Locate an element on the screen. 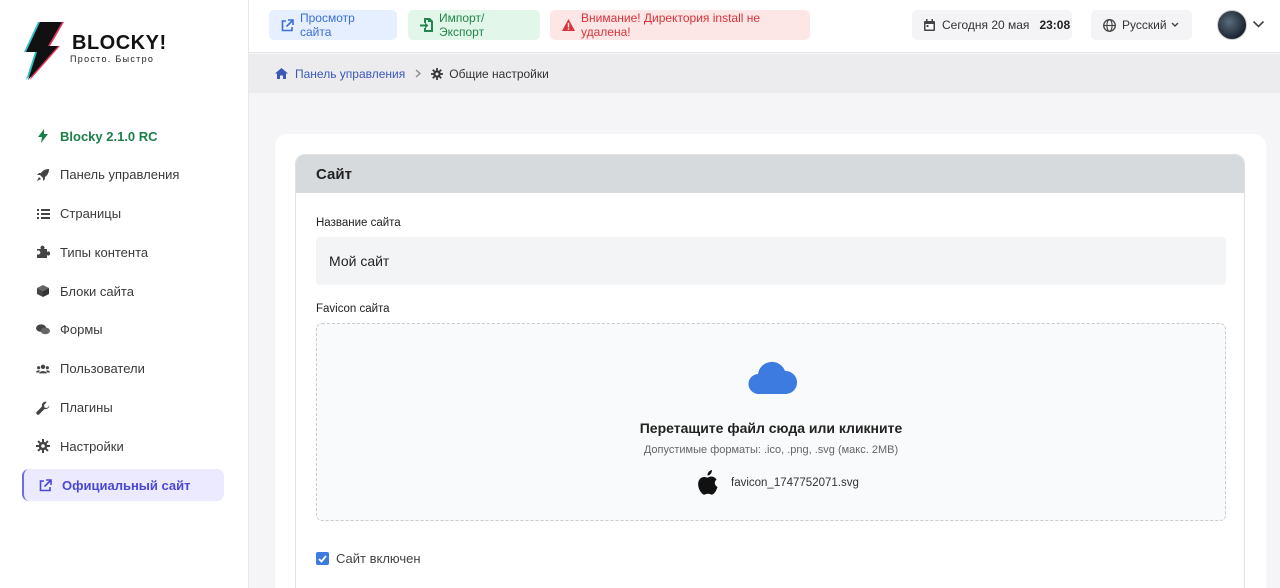  import-export-button: Импорт/Экспорт is located at coordinates (474, 25).